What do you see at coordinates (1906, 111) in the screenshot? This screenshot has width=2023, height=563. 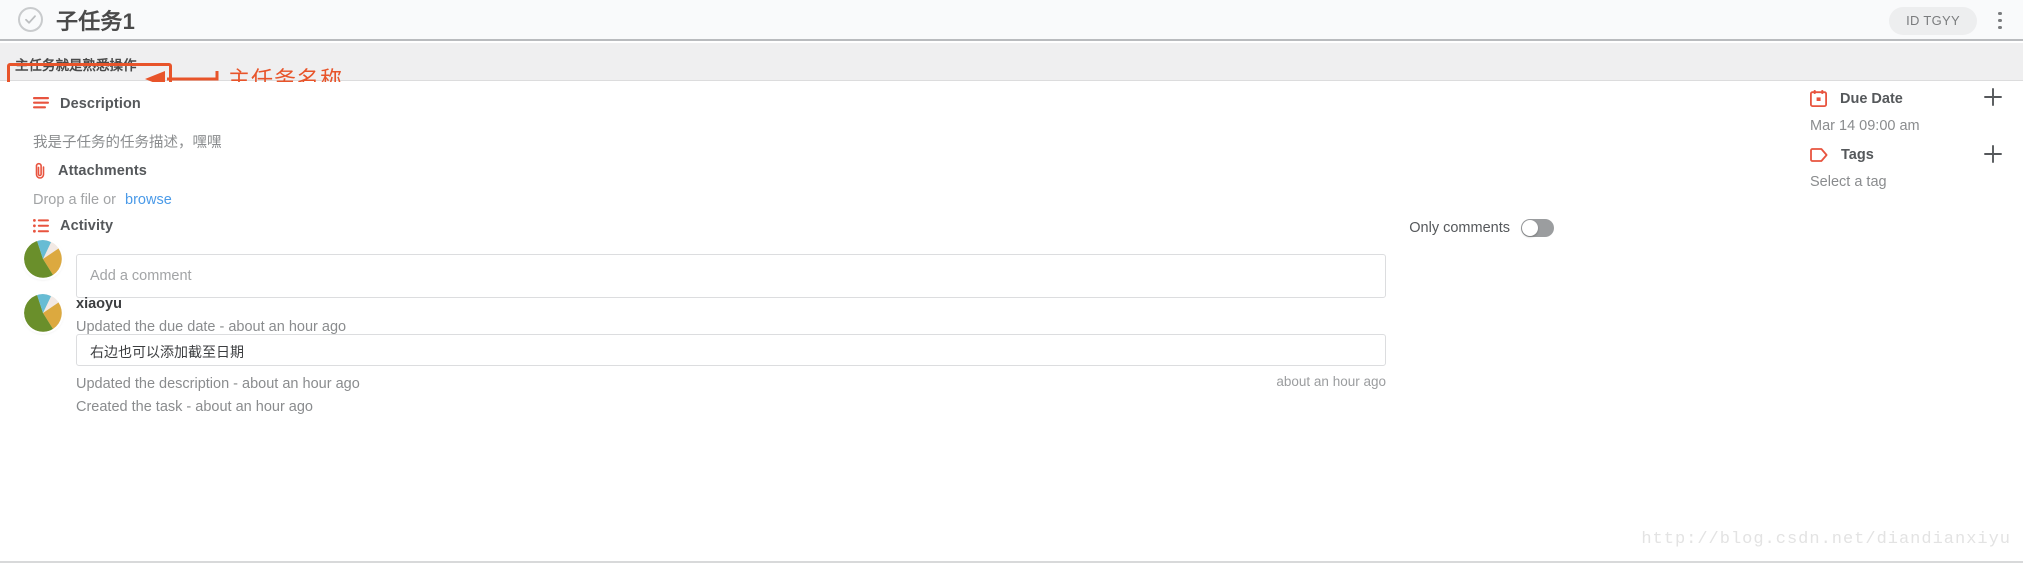 I see `sidebar-section-due-date: Due Date Mar 14 09:00 am` at bounding box center [1906, 111].